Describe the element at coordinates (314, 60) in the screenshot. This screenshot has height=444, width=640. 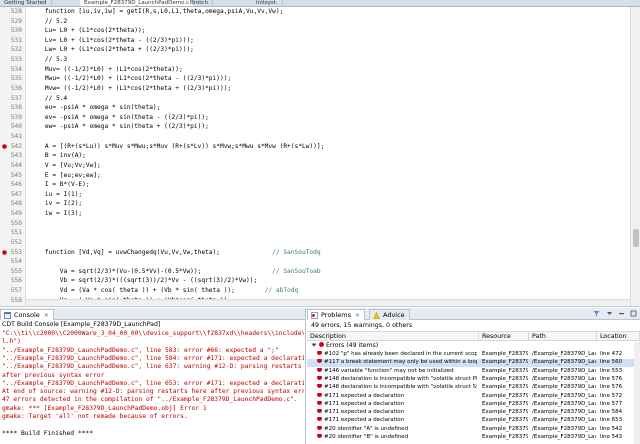
I see `code-line: 533 // 5.3` at that location.